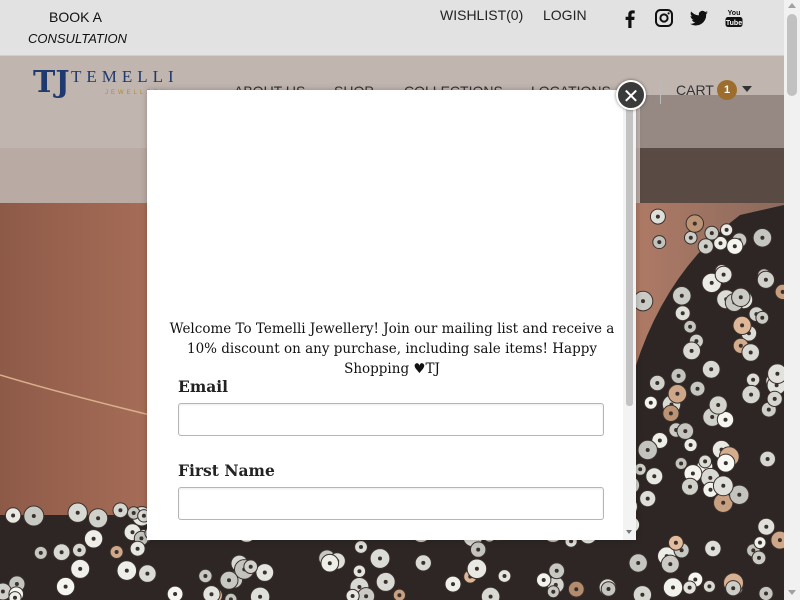 Image resolution: width=800 pixels, height=600 pixels. What do you see at coordinates (660, 93) in the screenshot?
I see `nav-divider` at bounding box center [660, 93].